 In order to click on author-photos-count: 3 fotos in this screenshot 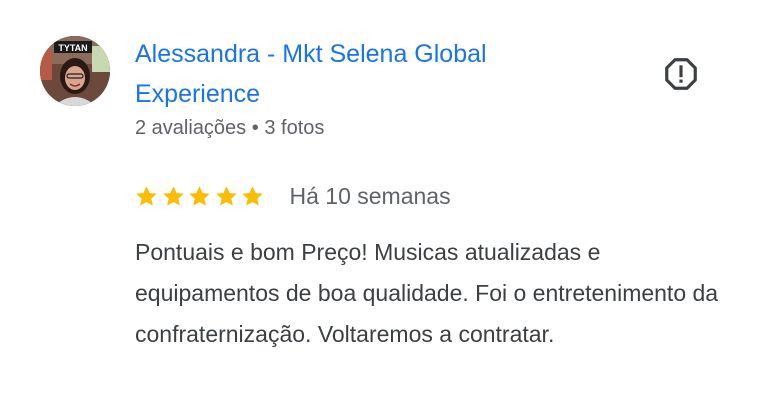, I will do `click(294, 128)`.